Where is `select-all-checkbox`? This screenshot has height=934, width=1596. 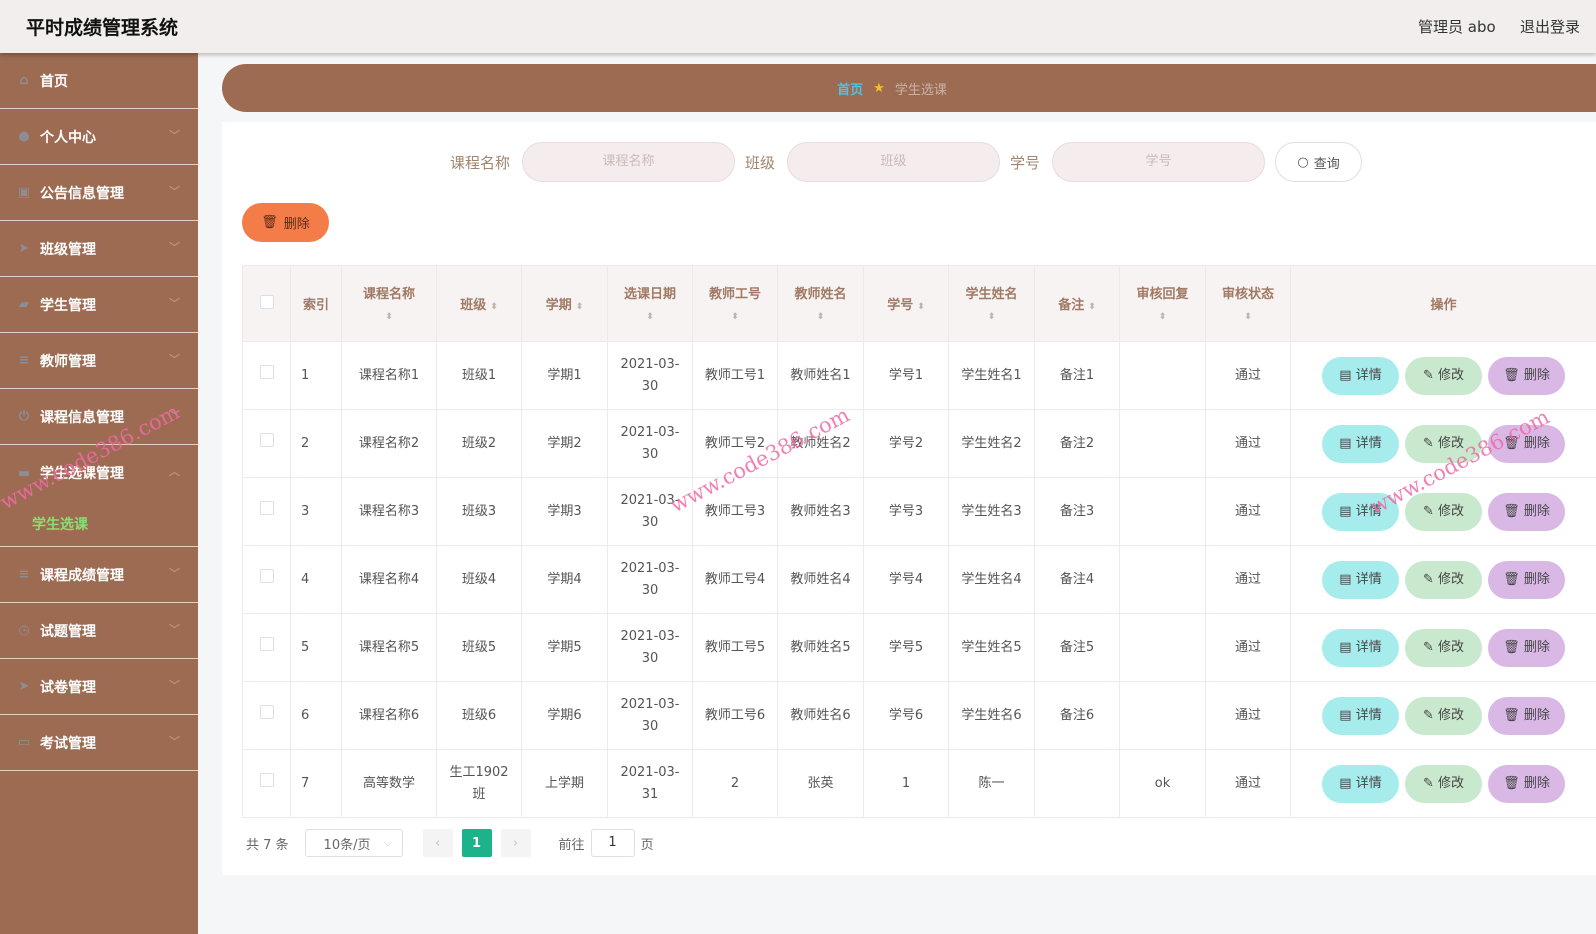
select-all-checkbox is located at coordinates (266, 301).